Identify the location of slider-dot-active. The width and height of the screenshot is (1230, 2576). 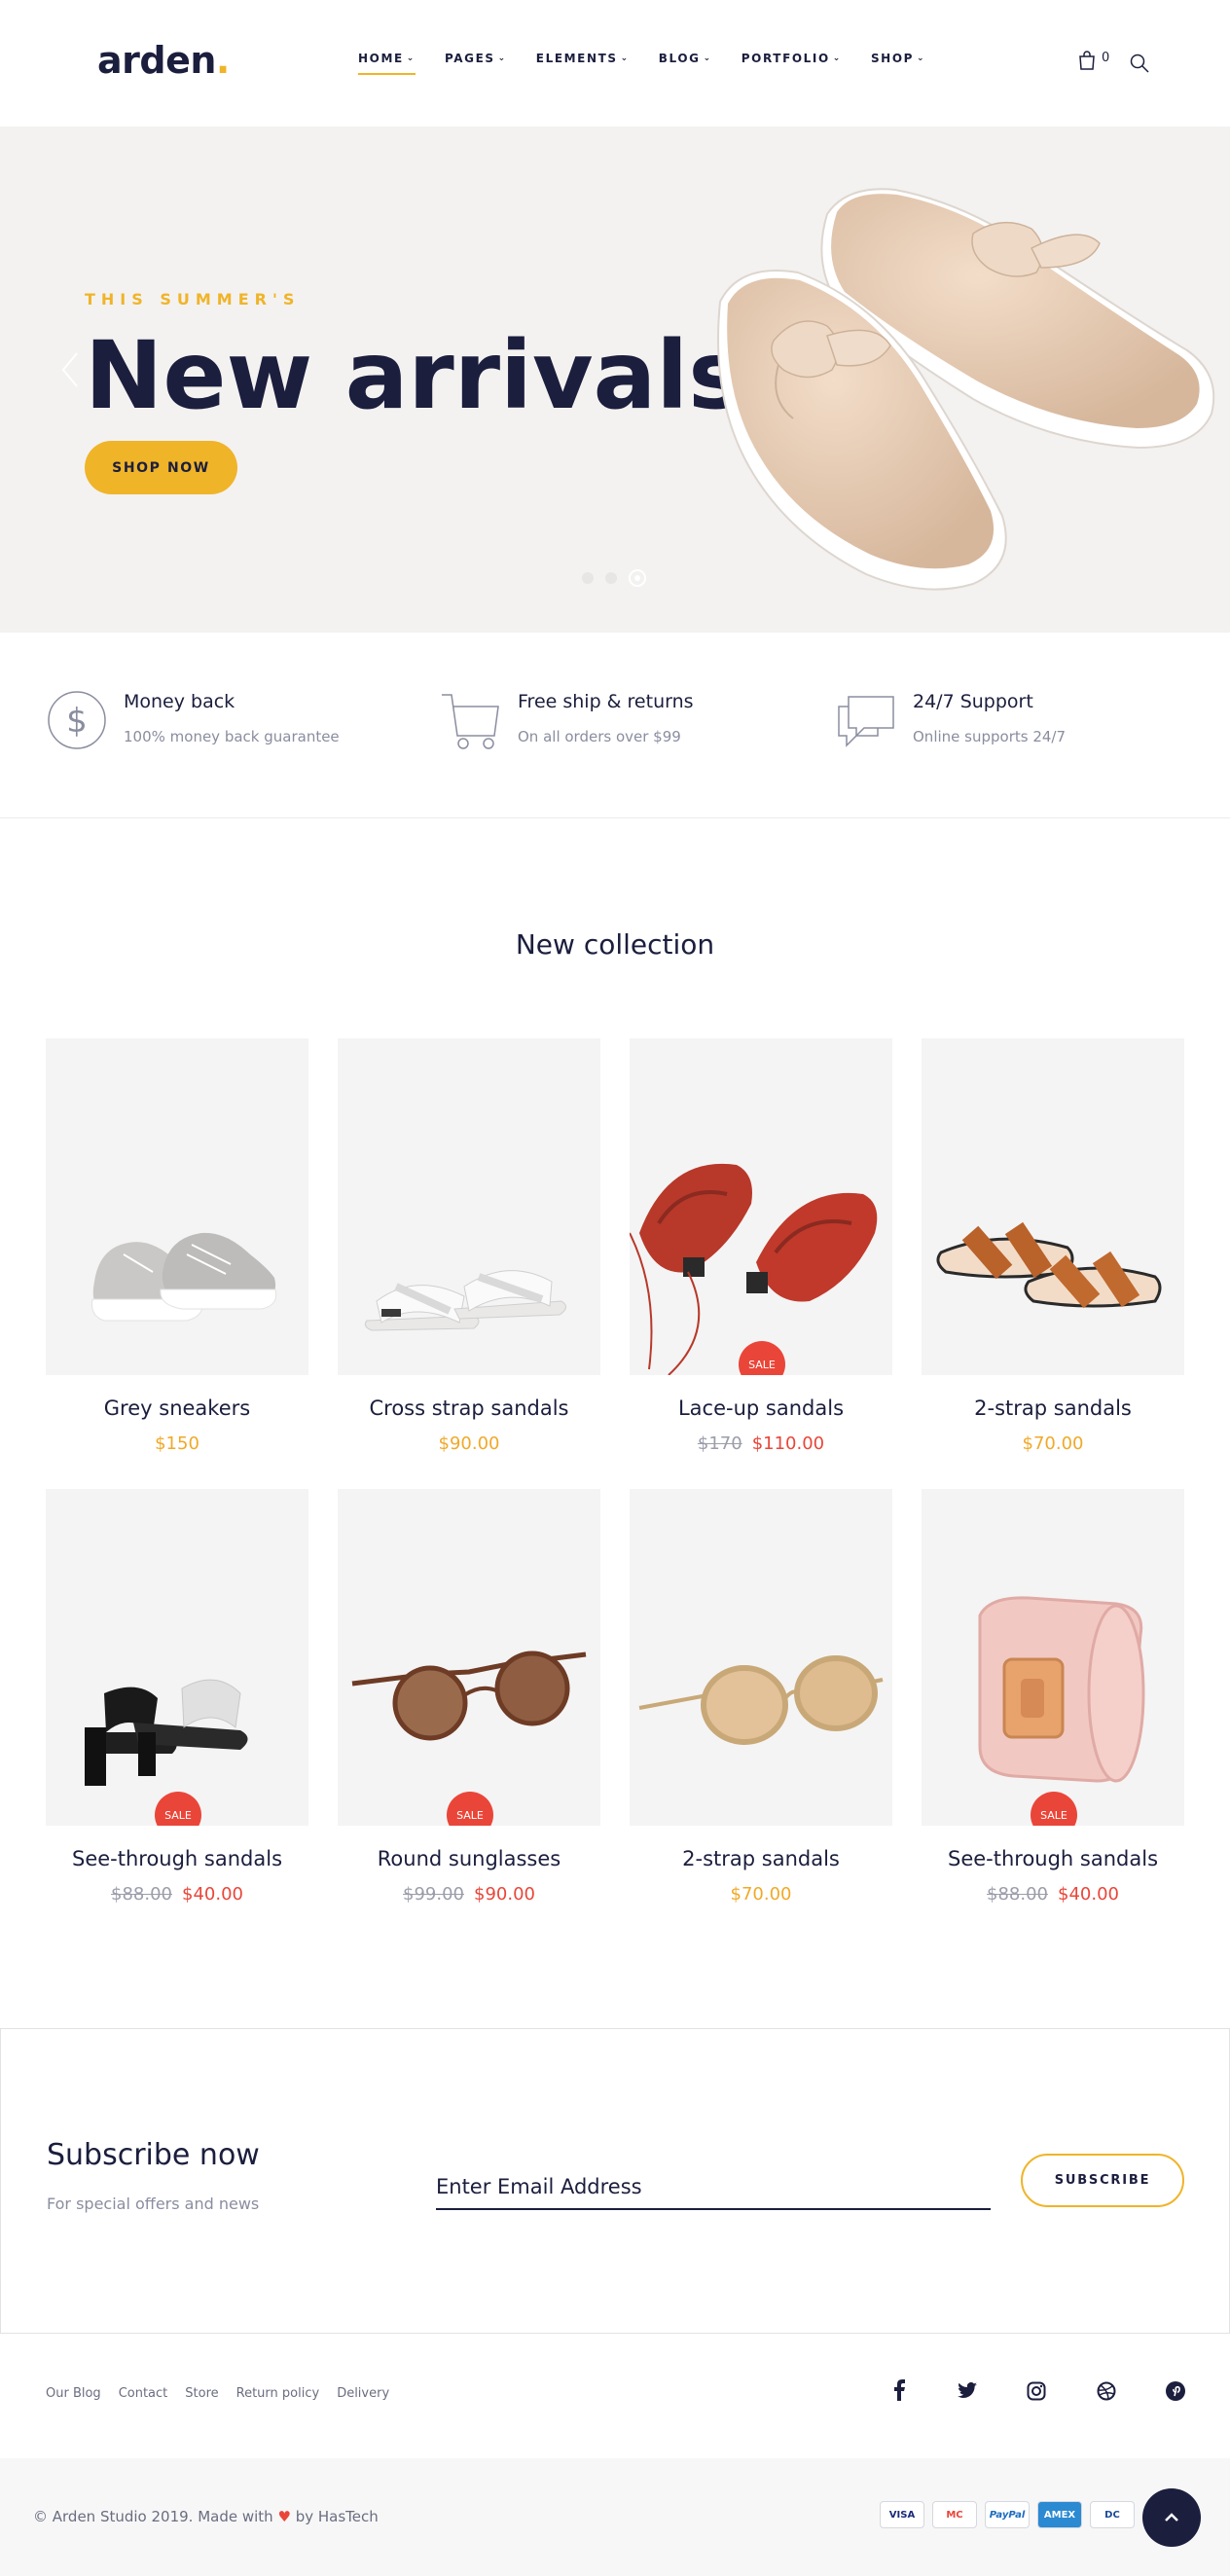
(637, 578).